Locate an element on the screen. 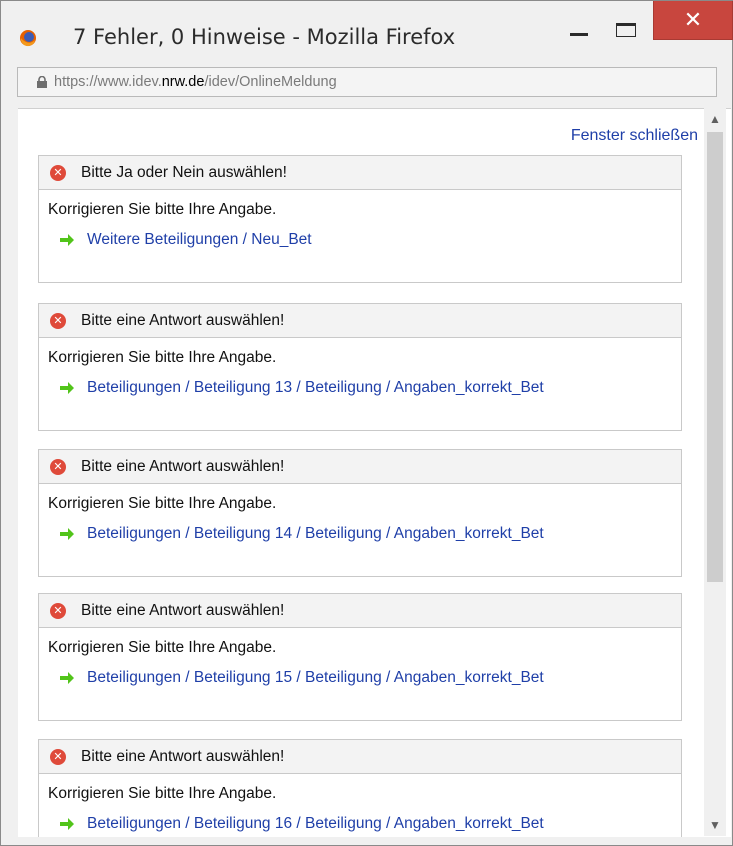 This screenshot has height=846, width=733. window-title: 7 Fehler, 0 Hinweise - Mozilla Firefox is located at coordinates (264, 37).